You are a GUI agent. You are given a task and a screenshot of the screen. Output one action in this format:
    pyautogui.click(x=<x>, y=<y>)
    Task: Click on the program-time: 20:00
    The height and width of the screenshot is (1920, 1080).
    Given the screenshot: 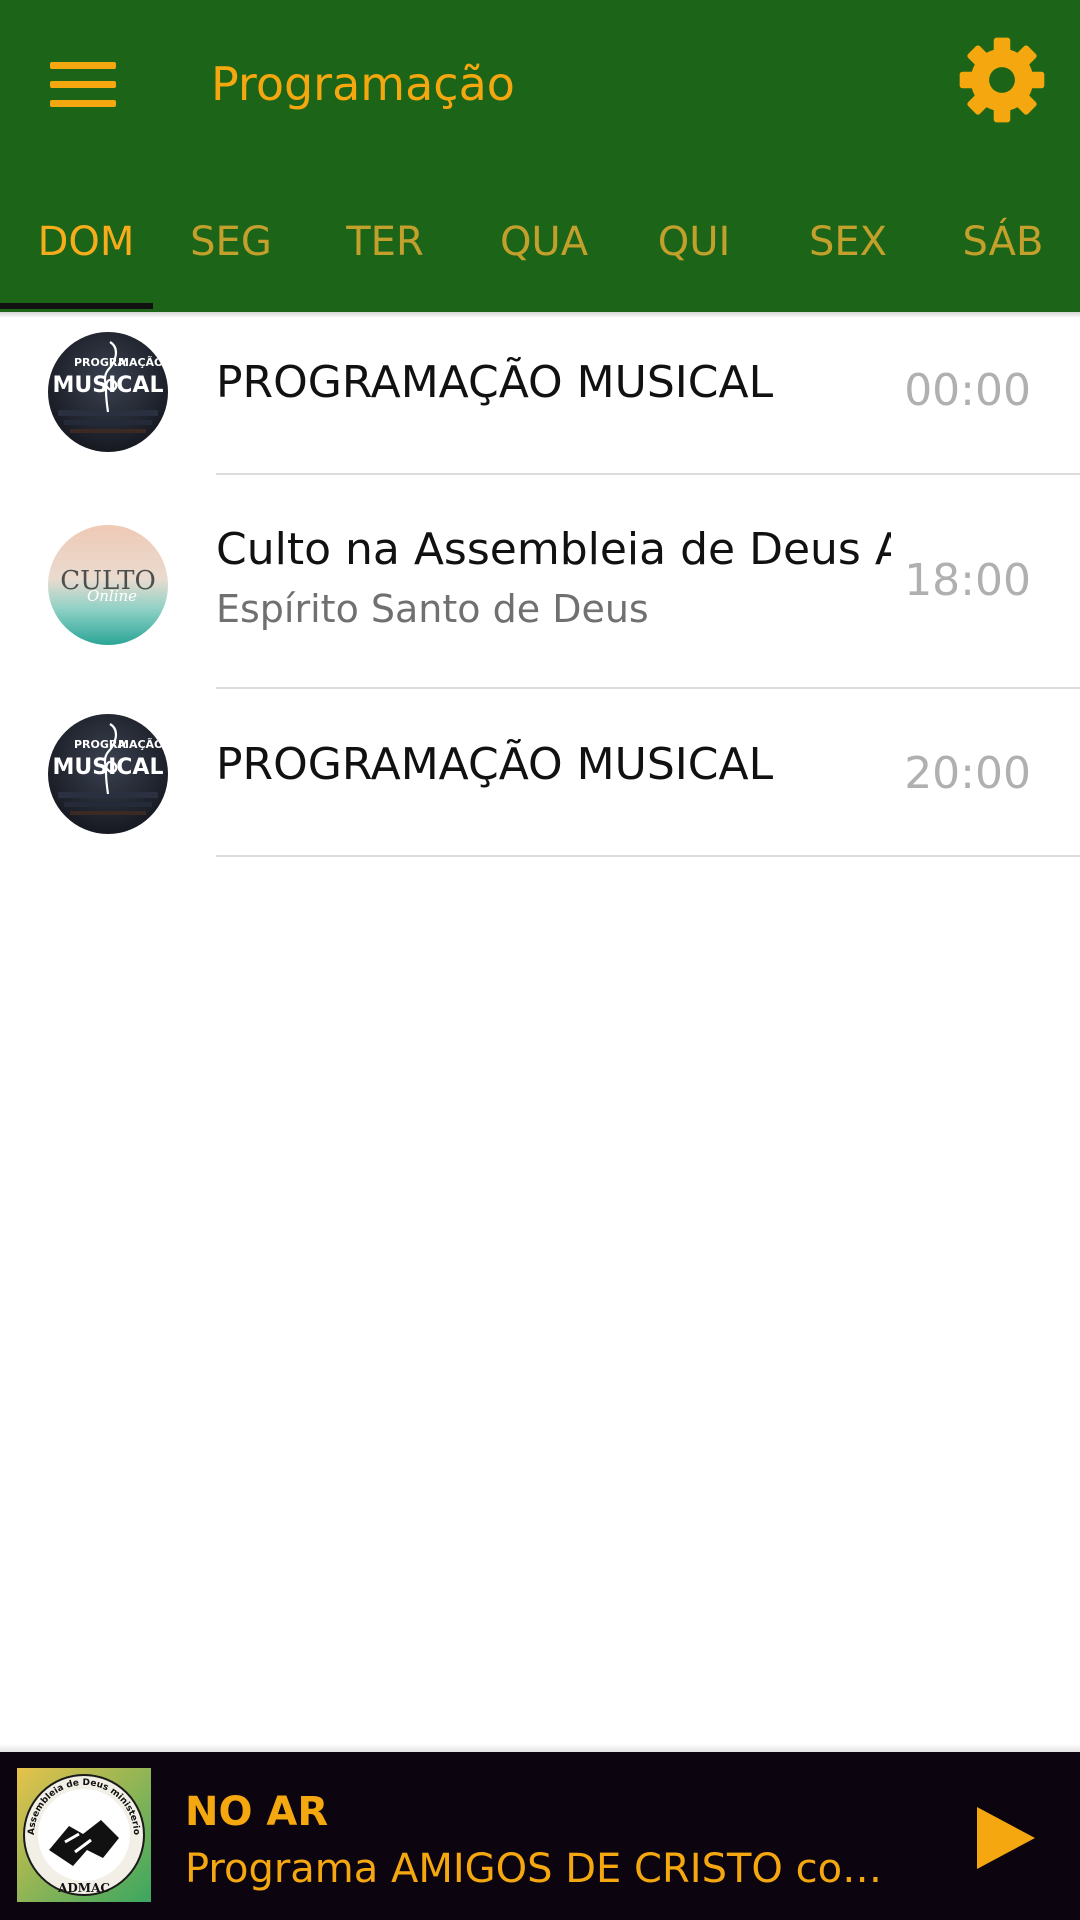 What is the action you would take?
    pyautogui.click(x=967, y=773)
    